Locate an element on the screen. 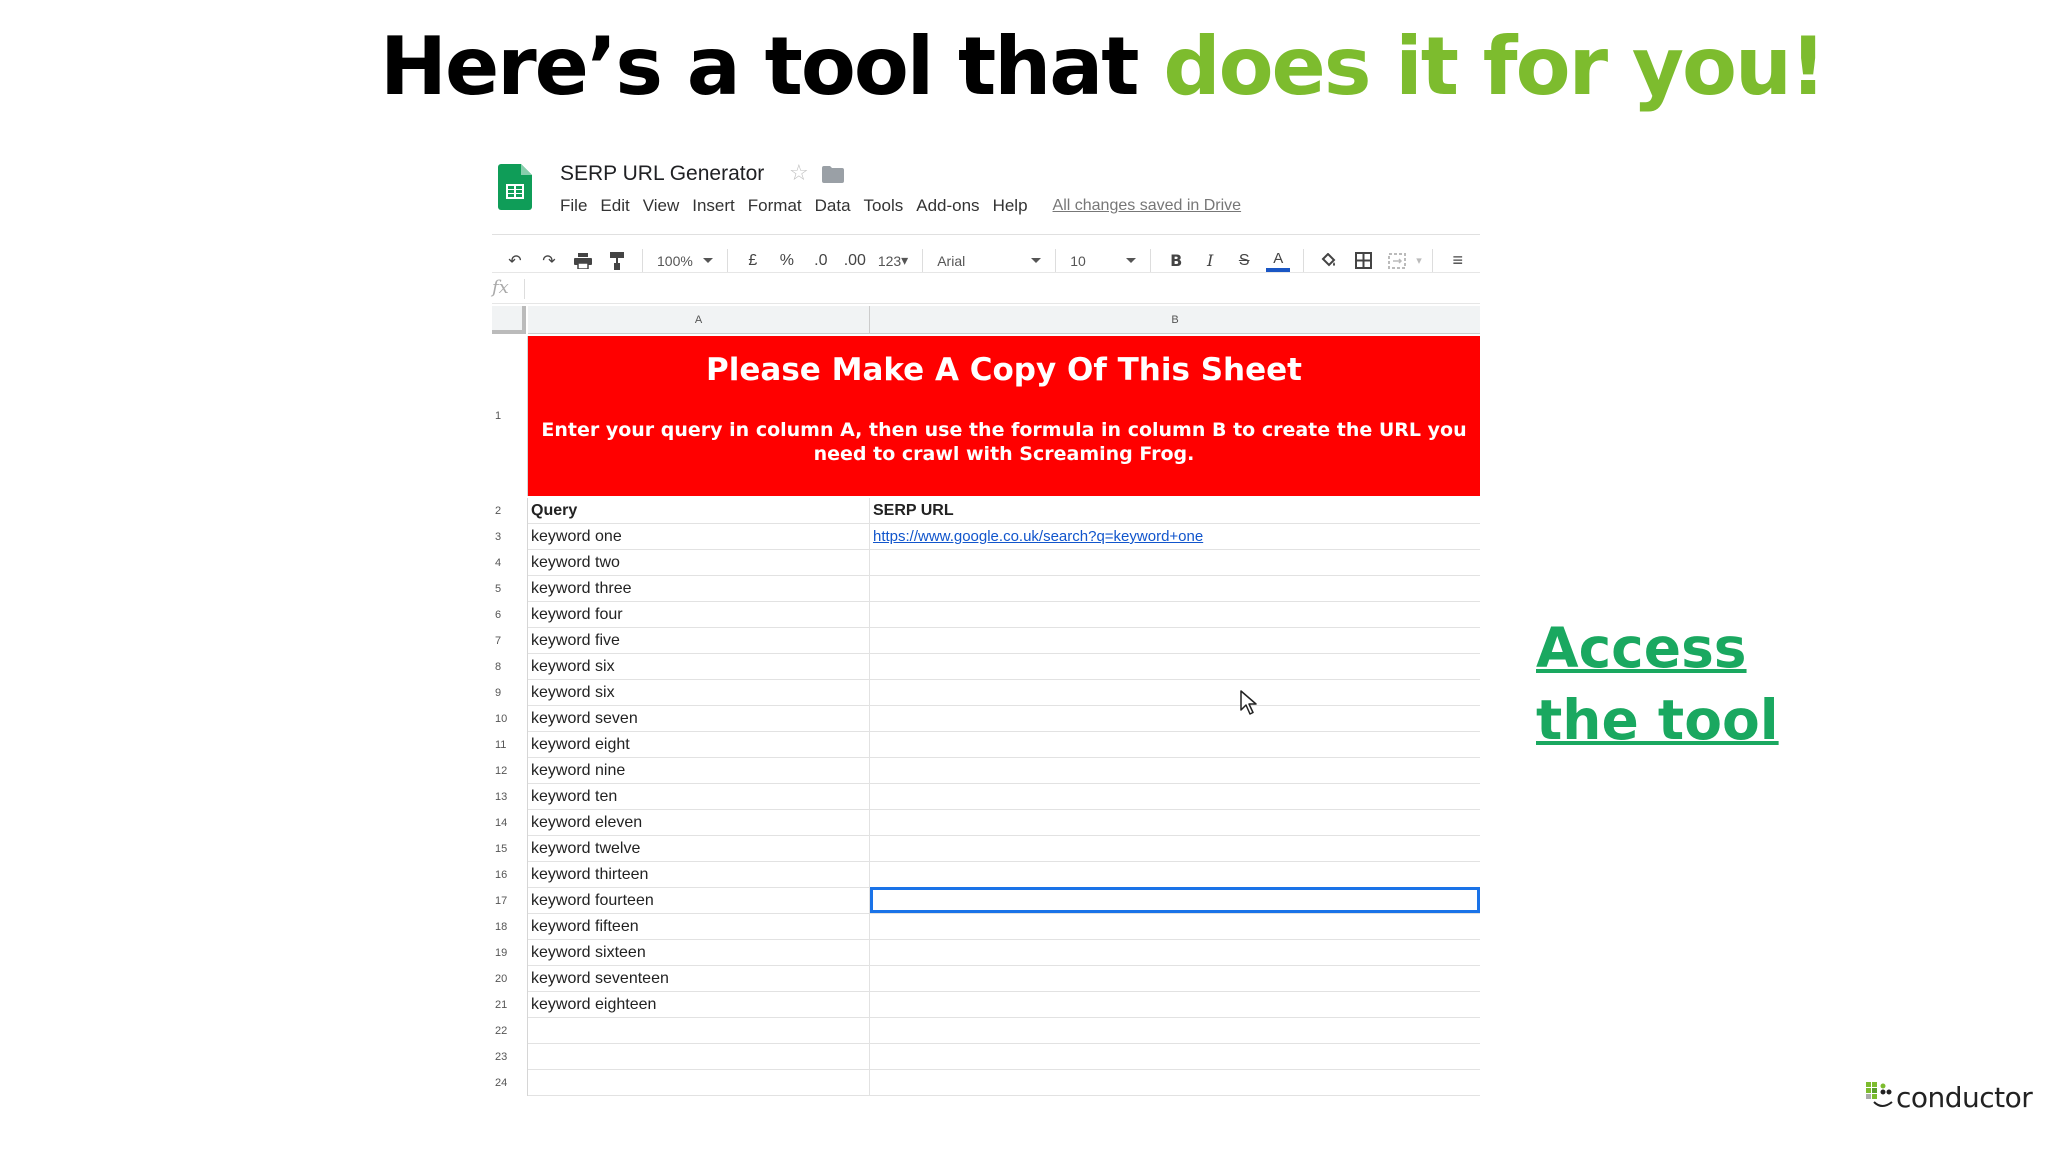  menu-help: Help is located at coordinates (1010, 206).